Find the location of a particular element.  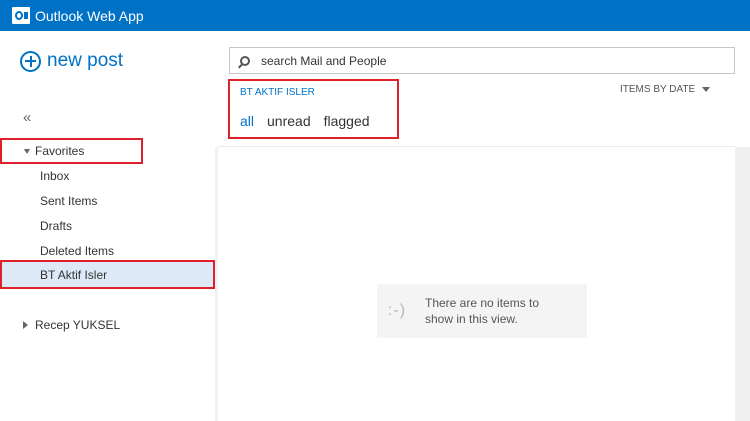

collapsed-triangle-icon is located at coordinates (25, 325).